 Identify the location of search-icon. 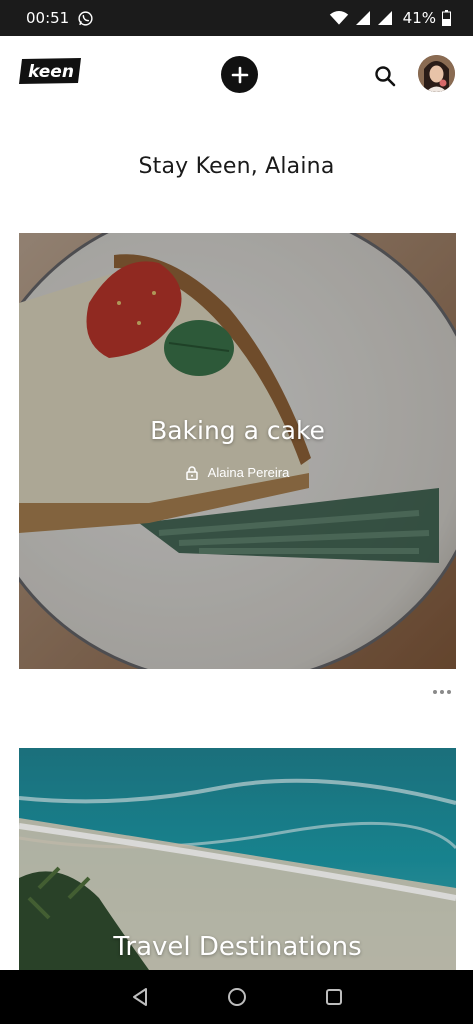
(385, 76).